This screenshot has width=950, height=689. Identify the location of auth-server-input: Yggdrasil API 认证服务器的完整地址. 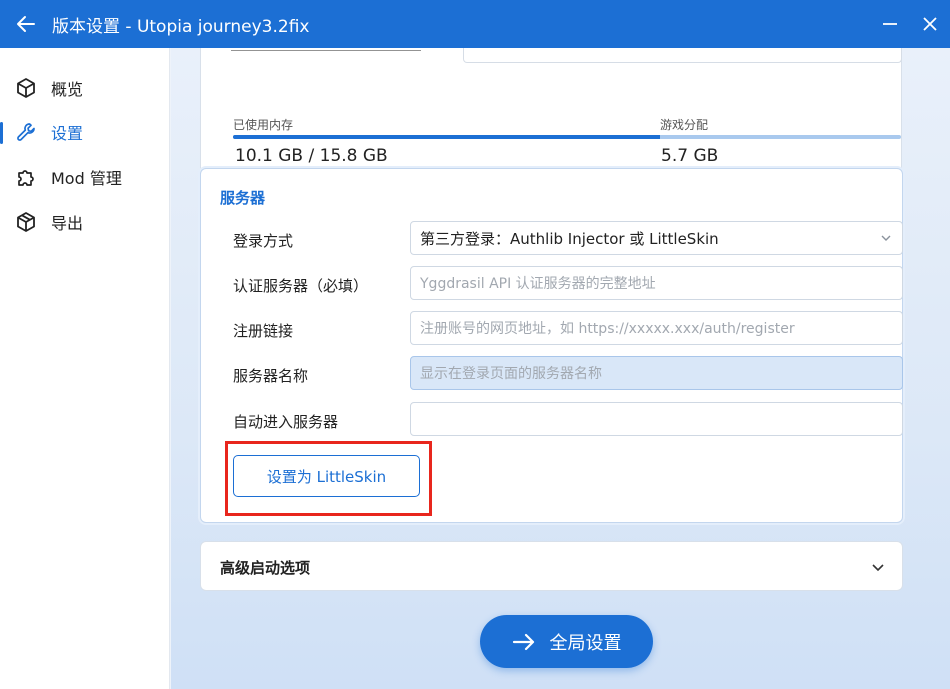
(656, 283).